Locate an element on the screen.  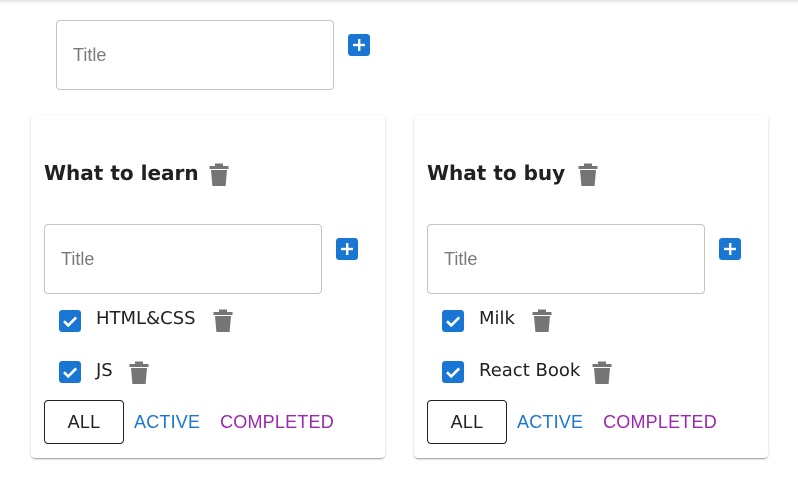
task-label: HTML&CSS is located at coordinates (146, 318).